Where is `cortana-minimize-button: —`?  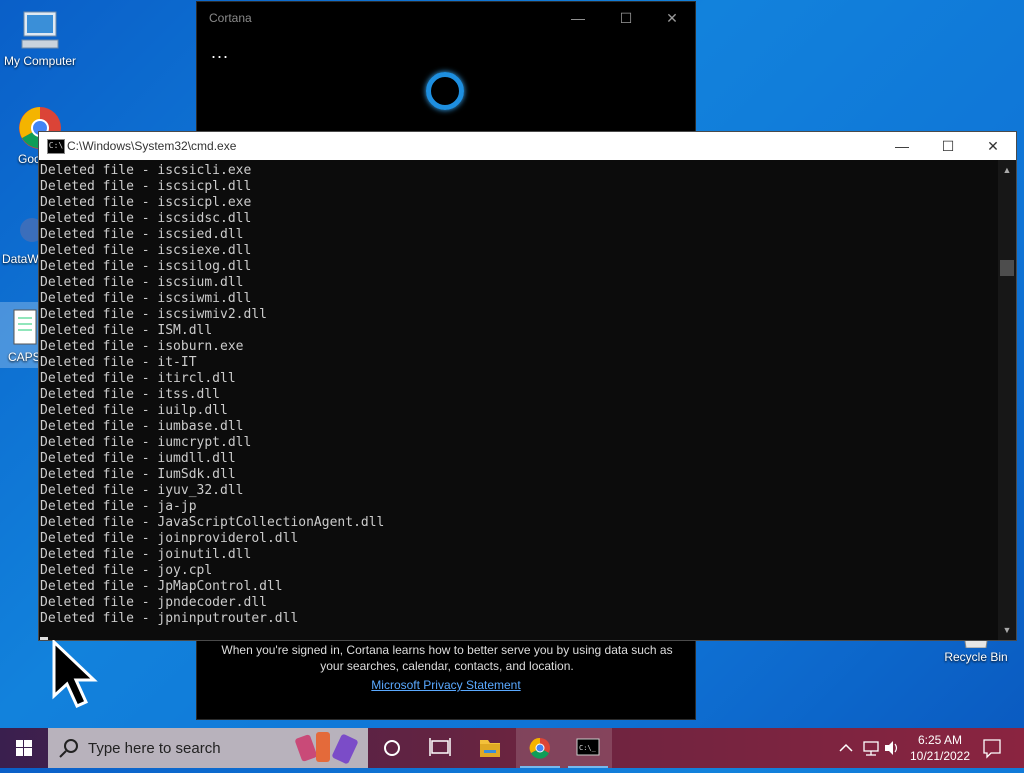
cortana-minimize-button: — is located at coordinates (578, 18).